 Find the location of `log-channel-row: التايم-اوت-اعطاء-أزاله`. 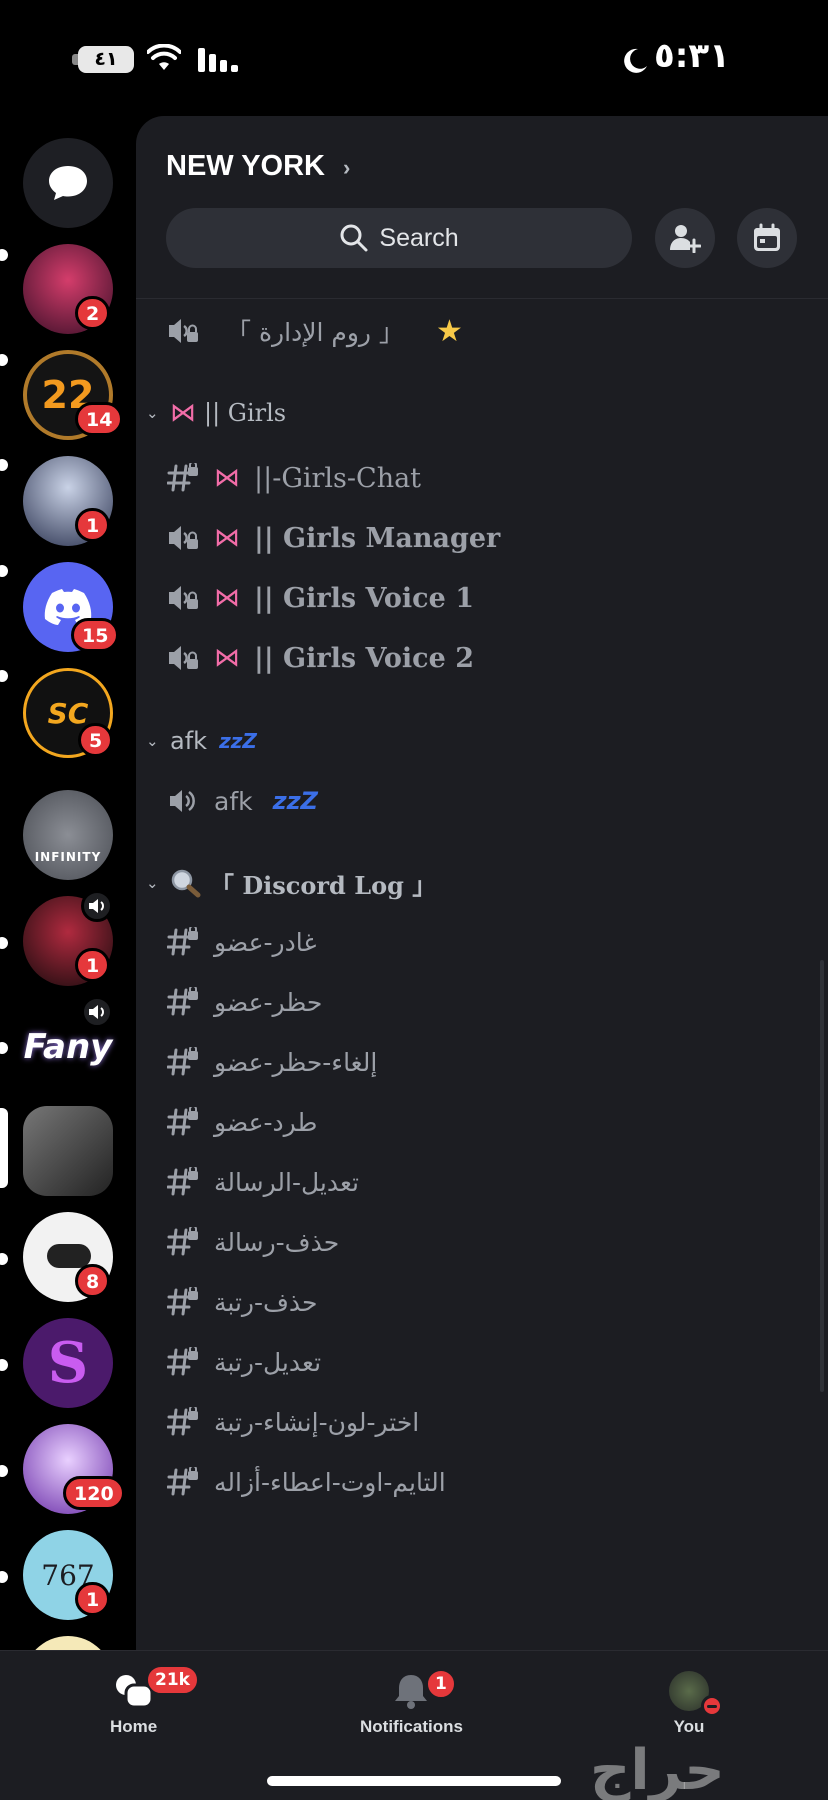

log-channel-row: التايم-اوت-اعطاء-أزاله is located at coordinates (306, 1482).